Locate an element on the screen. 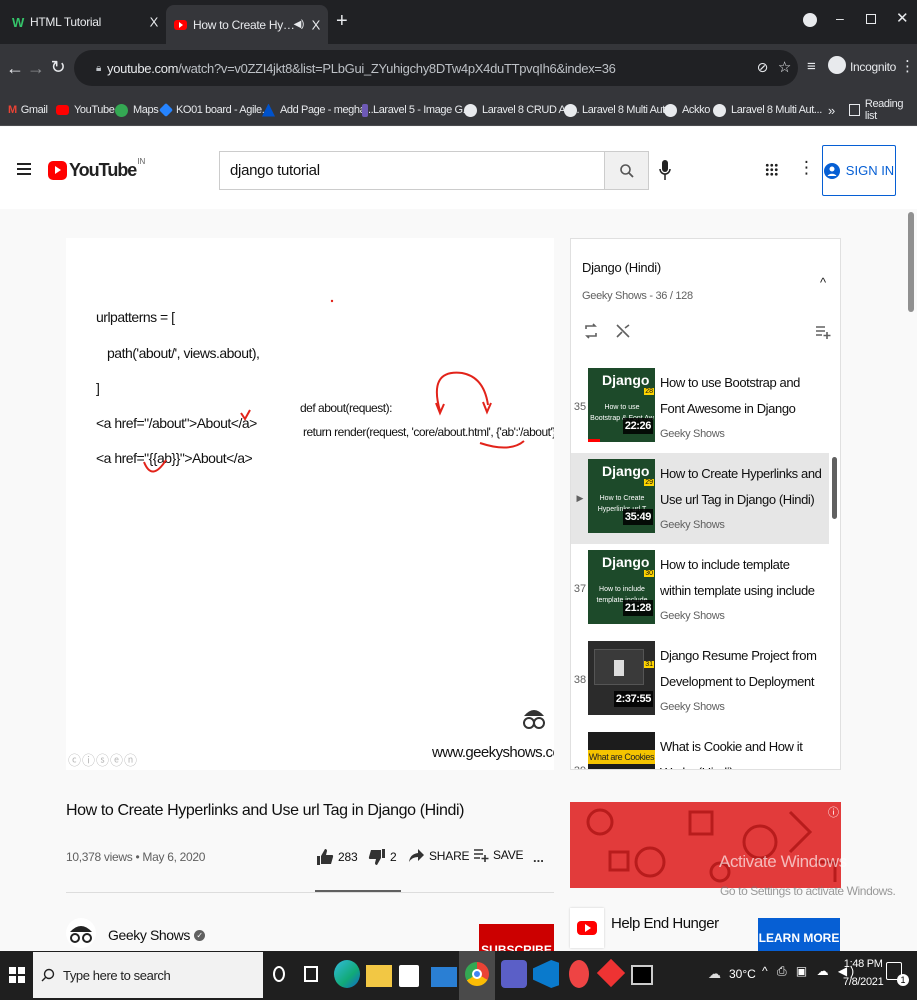 The image size is (917, 1000). media-queue-icon: ≡ is located at coordinates (811, 66).